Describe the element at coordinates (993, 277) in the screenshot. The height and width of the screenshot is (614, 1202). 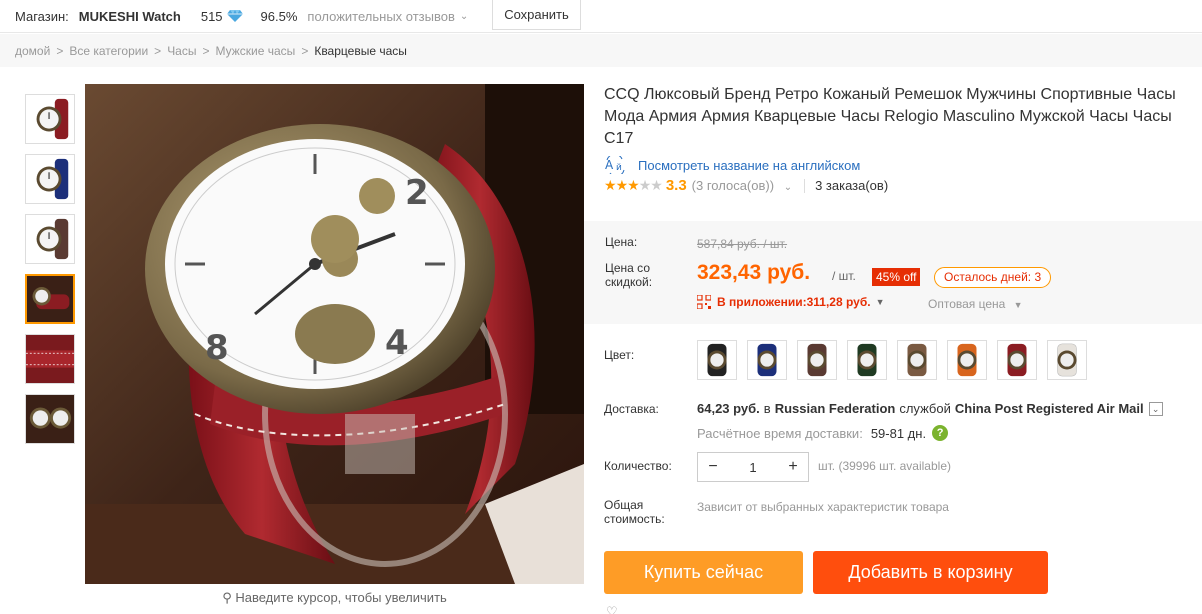
I see `days-left-badge: Осталось дней: 3` at that location.